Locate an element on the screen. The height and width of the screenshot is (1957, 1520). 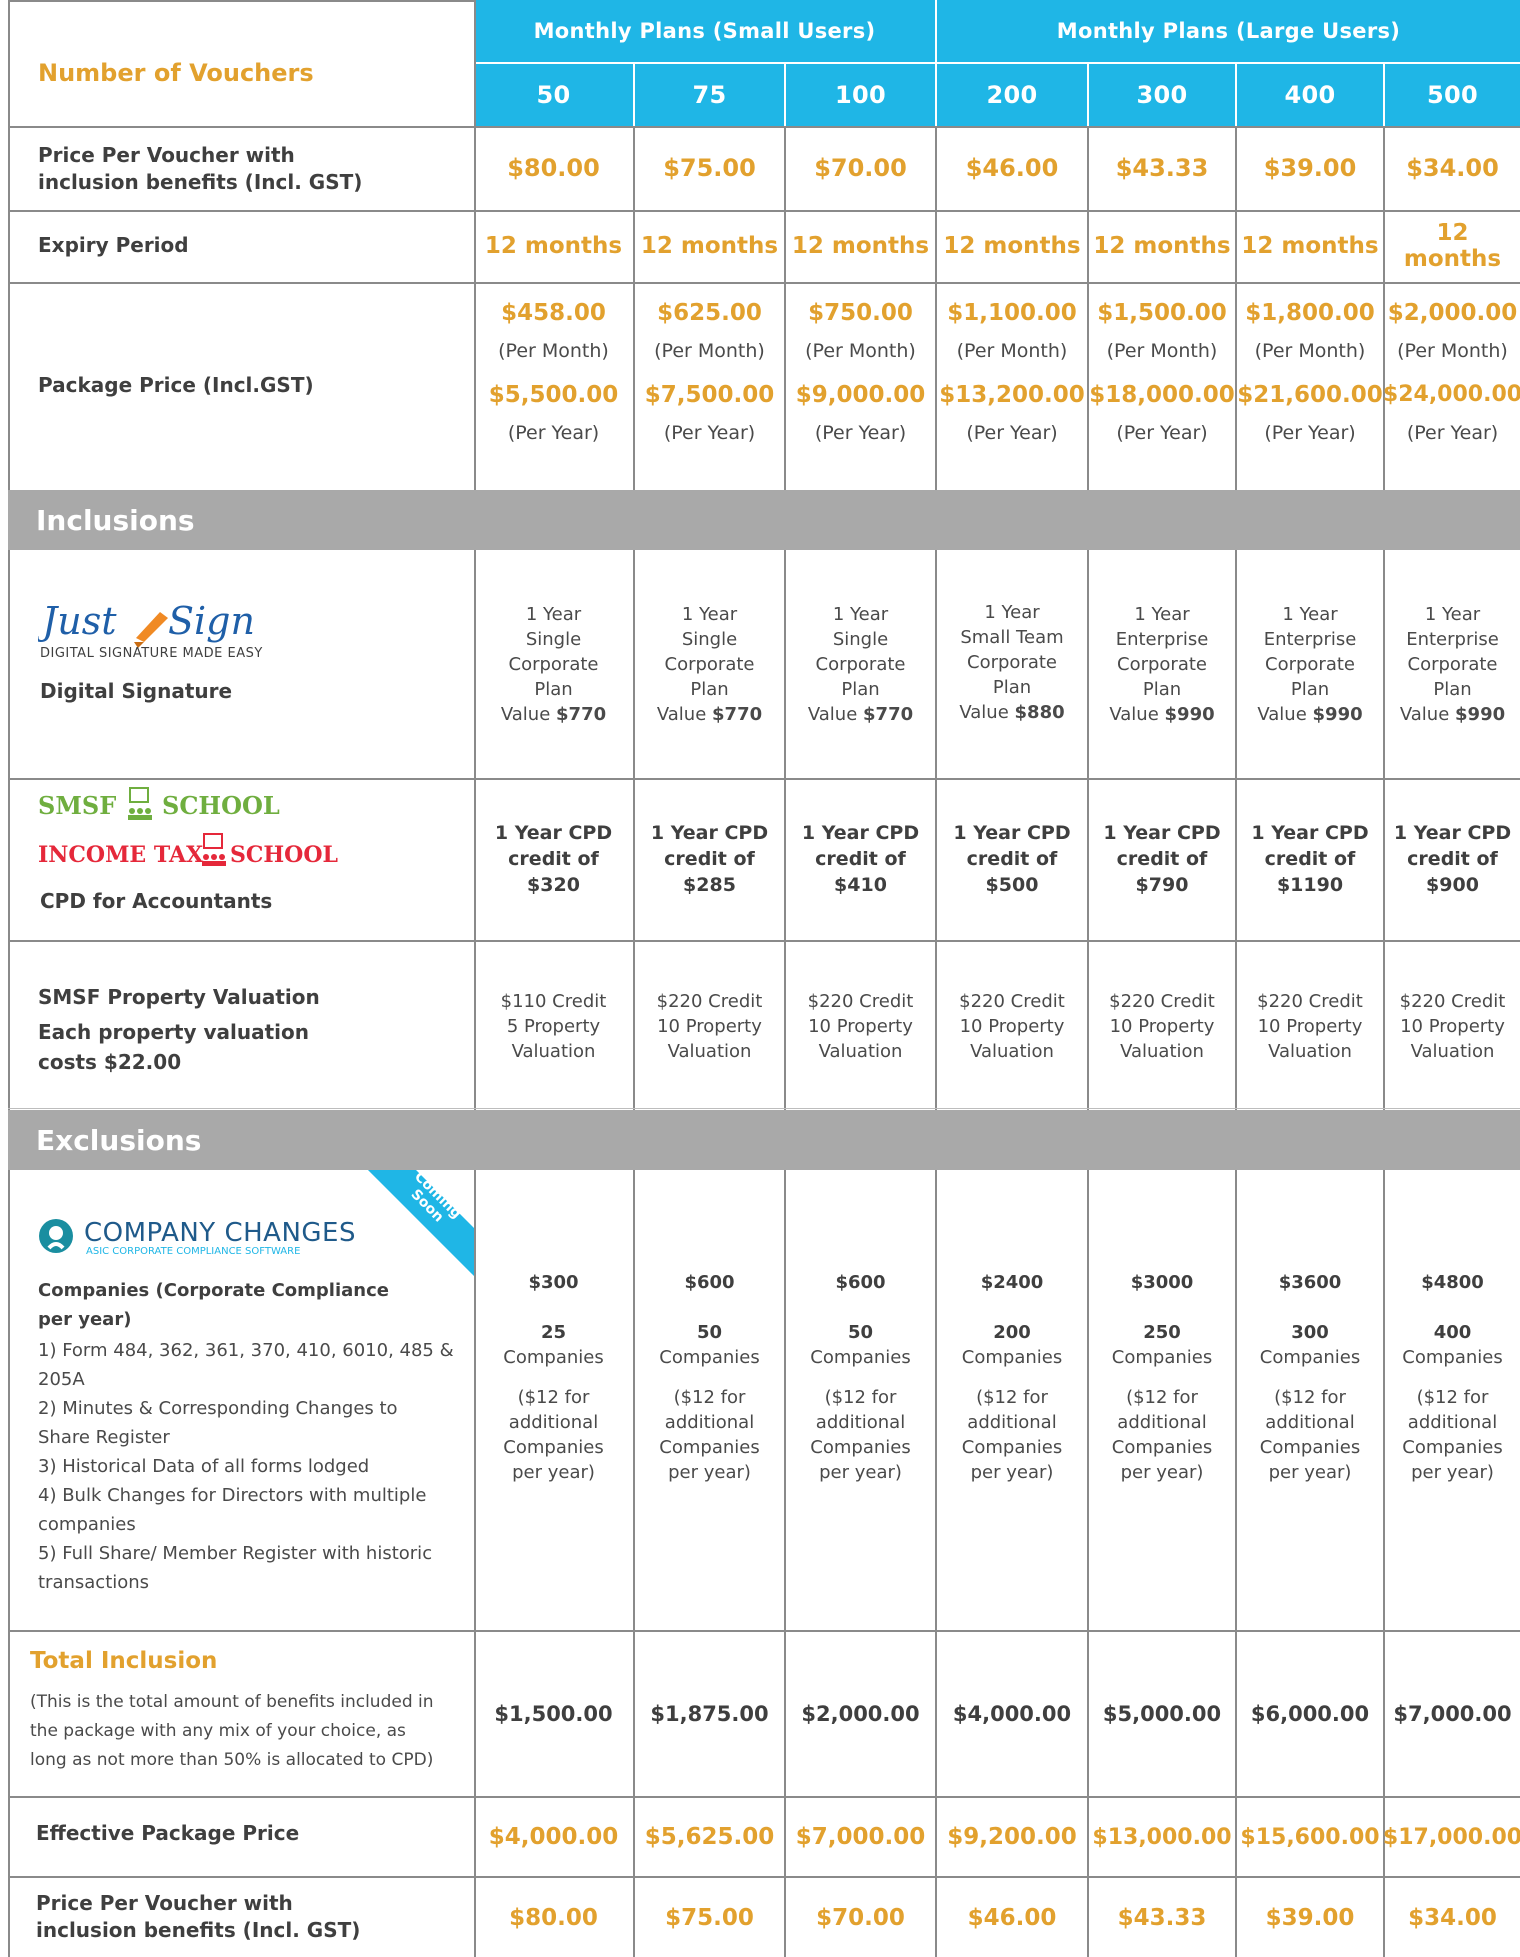
per-month-label: (Per Month) is located at coordinates (1452, 351).